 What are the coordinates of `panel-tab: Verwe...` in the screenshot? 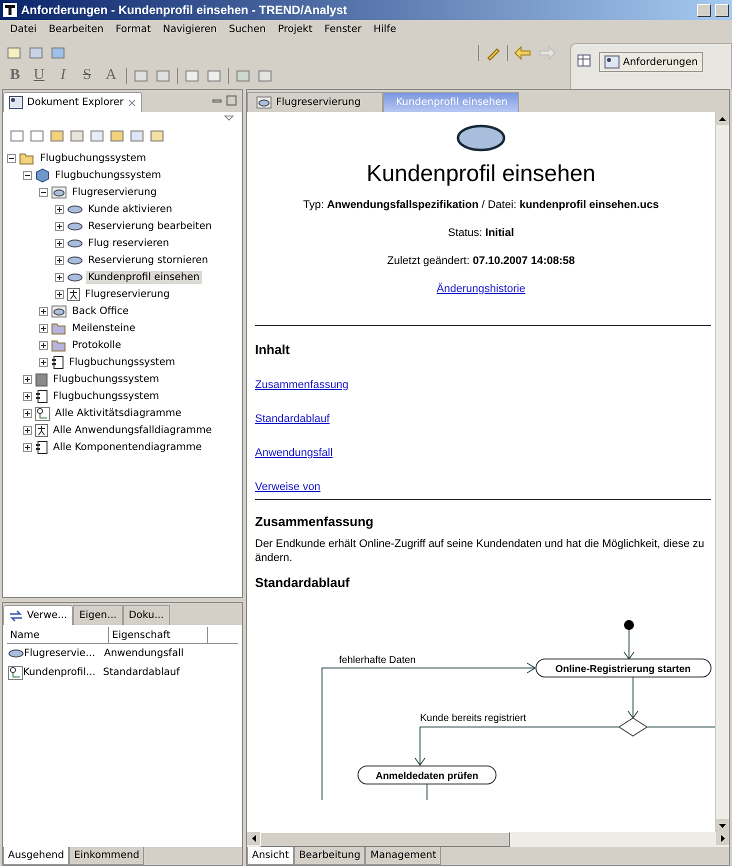 It's located at (38, 615).